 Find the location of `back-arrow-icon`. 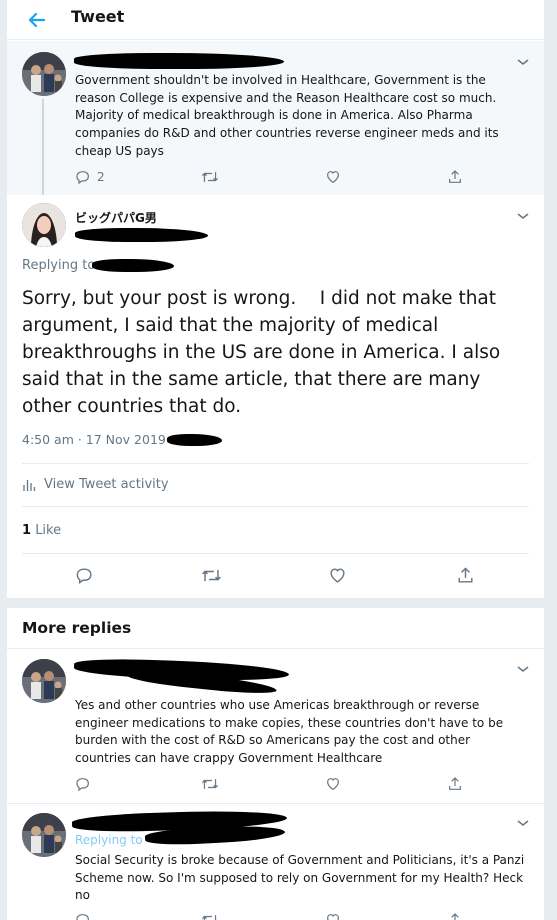

back-arrow-icon is located at coordinates (36, 20).